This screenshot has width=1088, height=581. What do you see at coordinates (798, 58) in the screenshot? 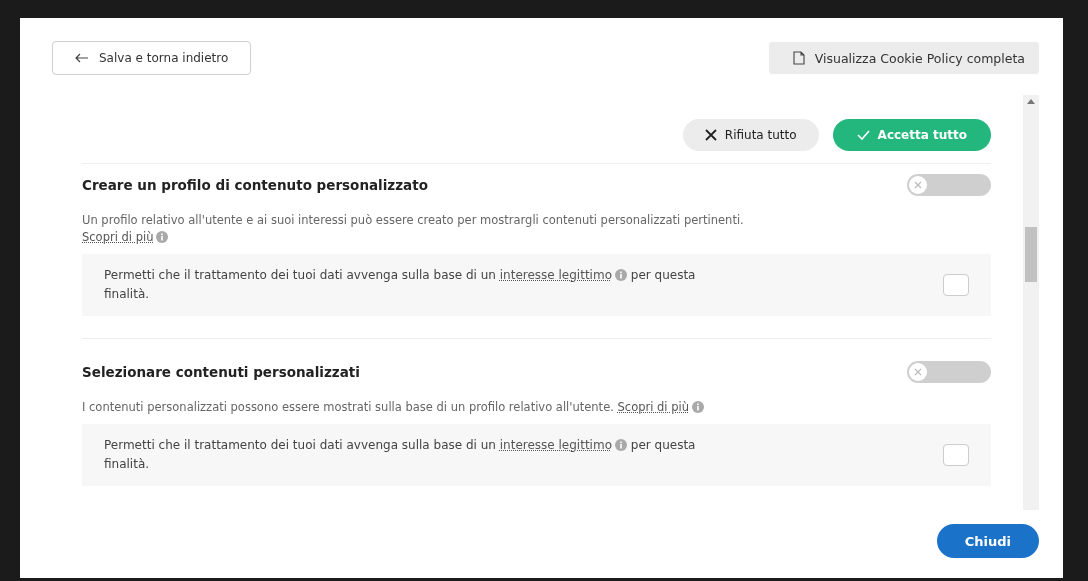
I see `document-icon` at bounding box center [798, 58].